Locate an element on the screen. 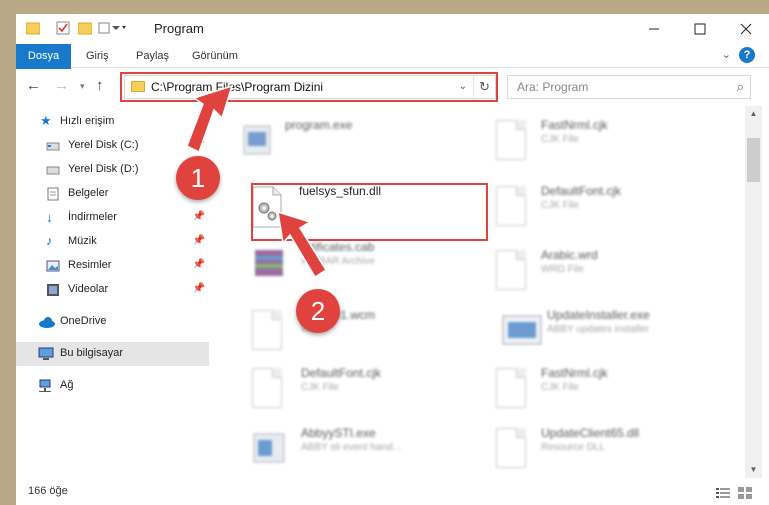  step-2-badge: 2 is located at coordinates (318, 311).